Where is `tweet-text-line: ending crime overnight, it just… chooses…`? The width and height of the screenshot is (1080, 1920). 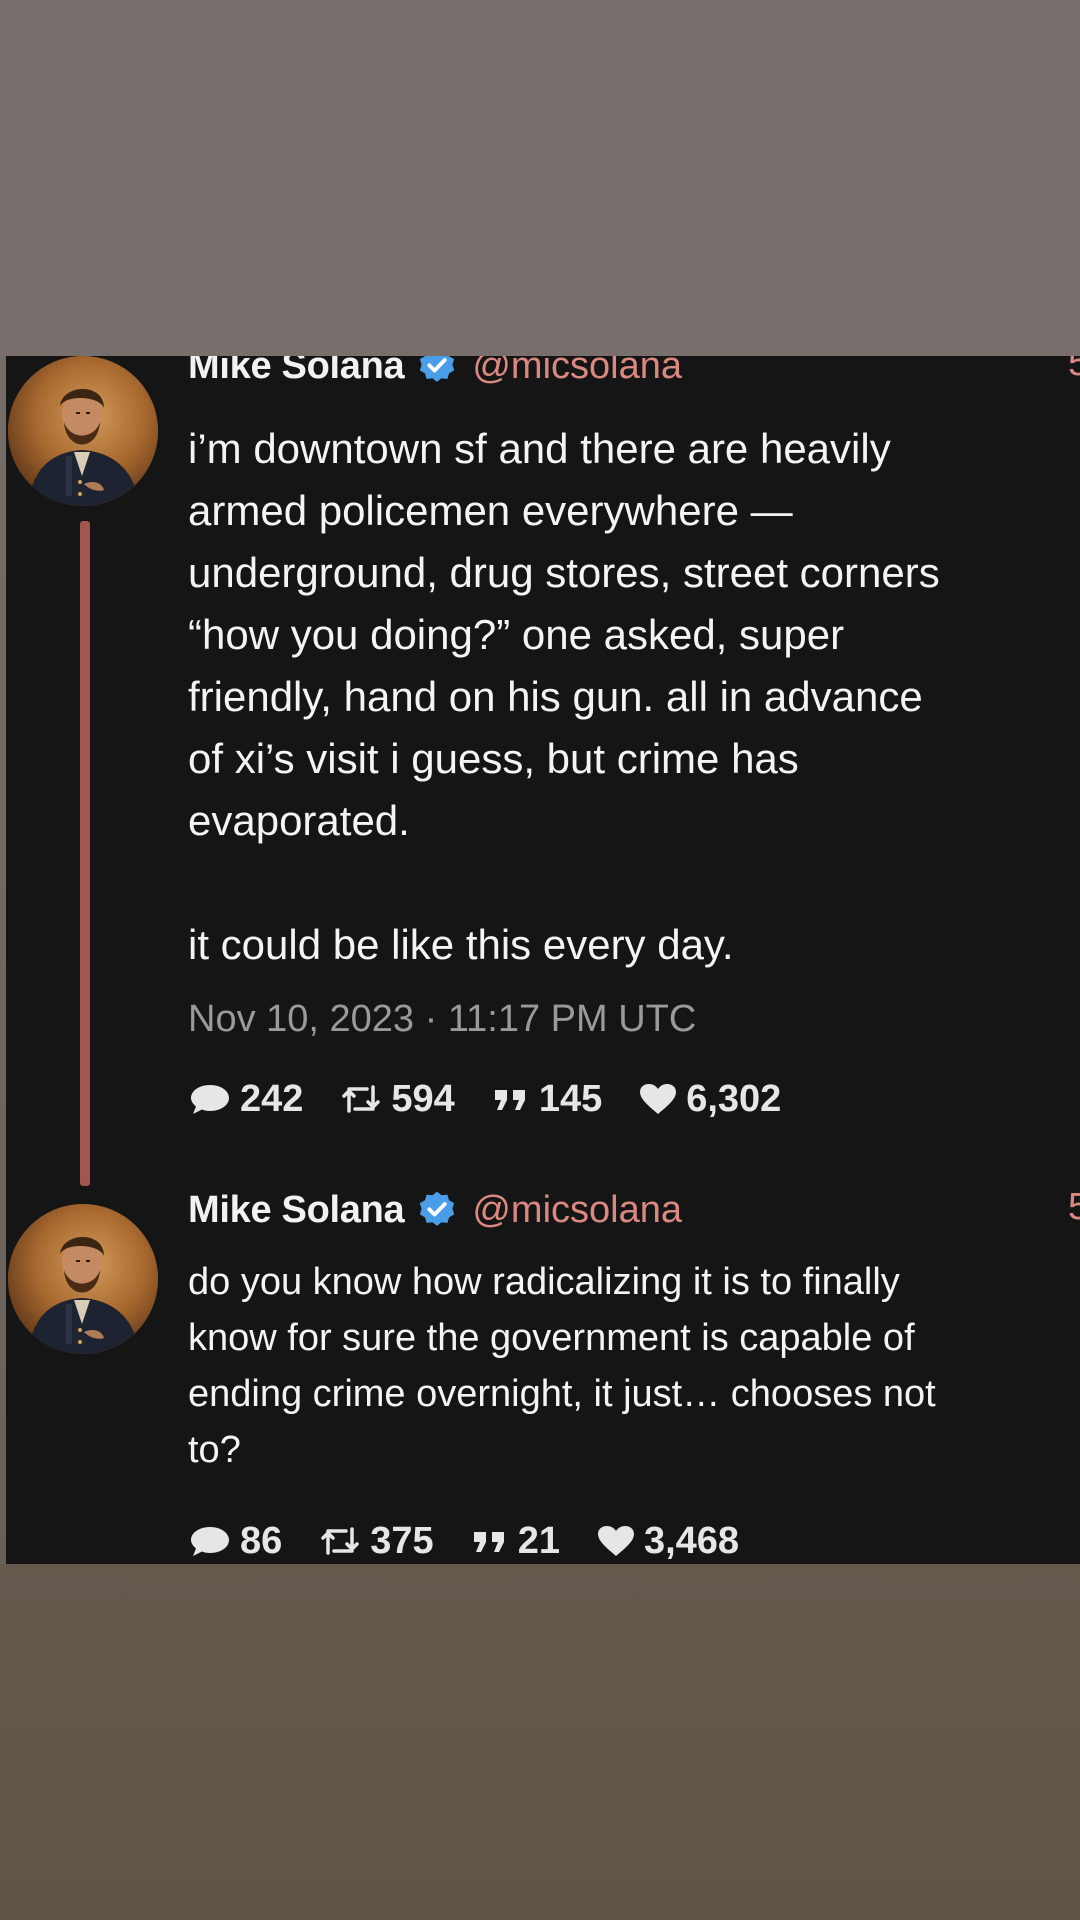
tweet-text-line: ending crime overnight, it just… chooses… is located at coordinates (562, 1394).